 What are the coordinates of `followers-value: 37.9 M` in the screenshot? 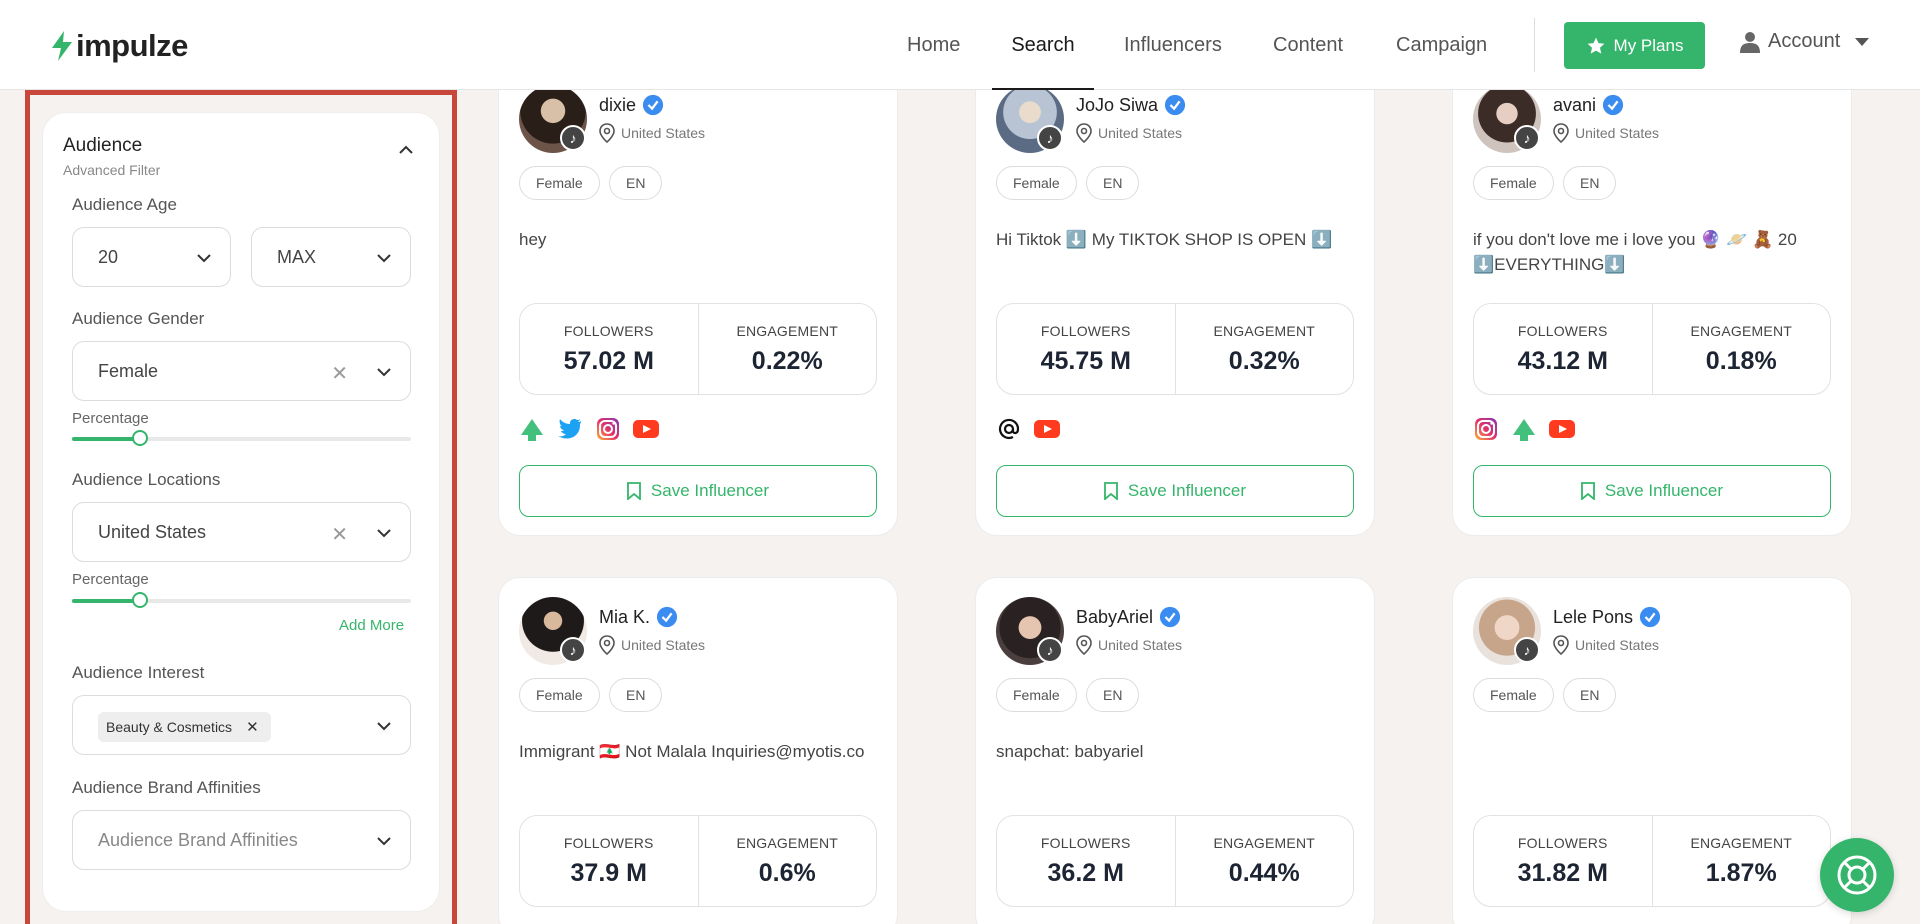 It's located at (608, 873).